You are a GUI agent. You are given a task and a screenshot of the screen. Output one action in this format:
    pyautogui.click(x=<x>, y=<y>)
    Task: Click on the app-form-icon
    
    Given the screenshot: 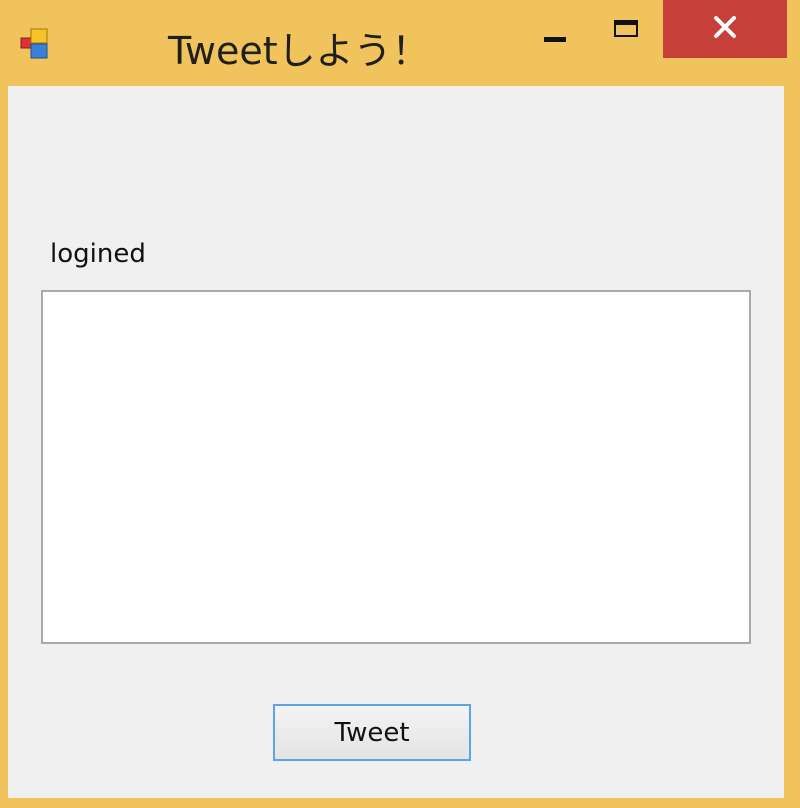 What is the action you would take?
    pyautogui.click(x=36, y=44)
    